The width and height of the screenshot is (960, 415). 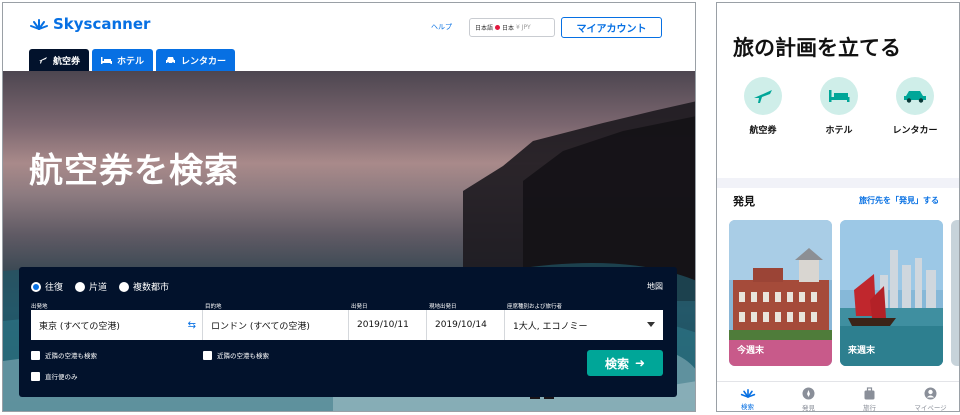 I want to click on depart-date-input: 2019/10/11, so click(x=388, y=325).